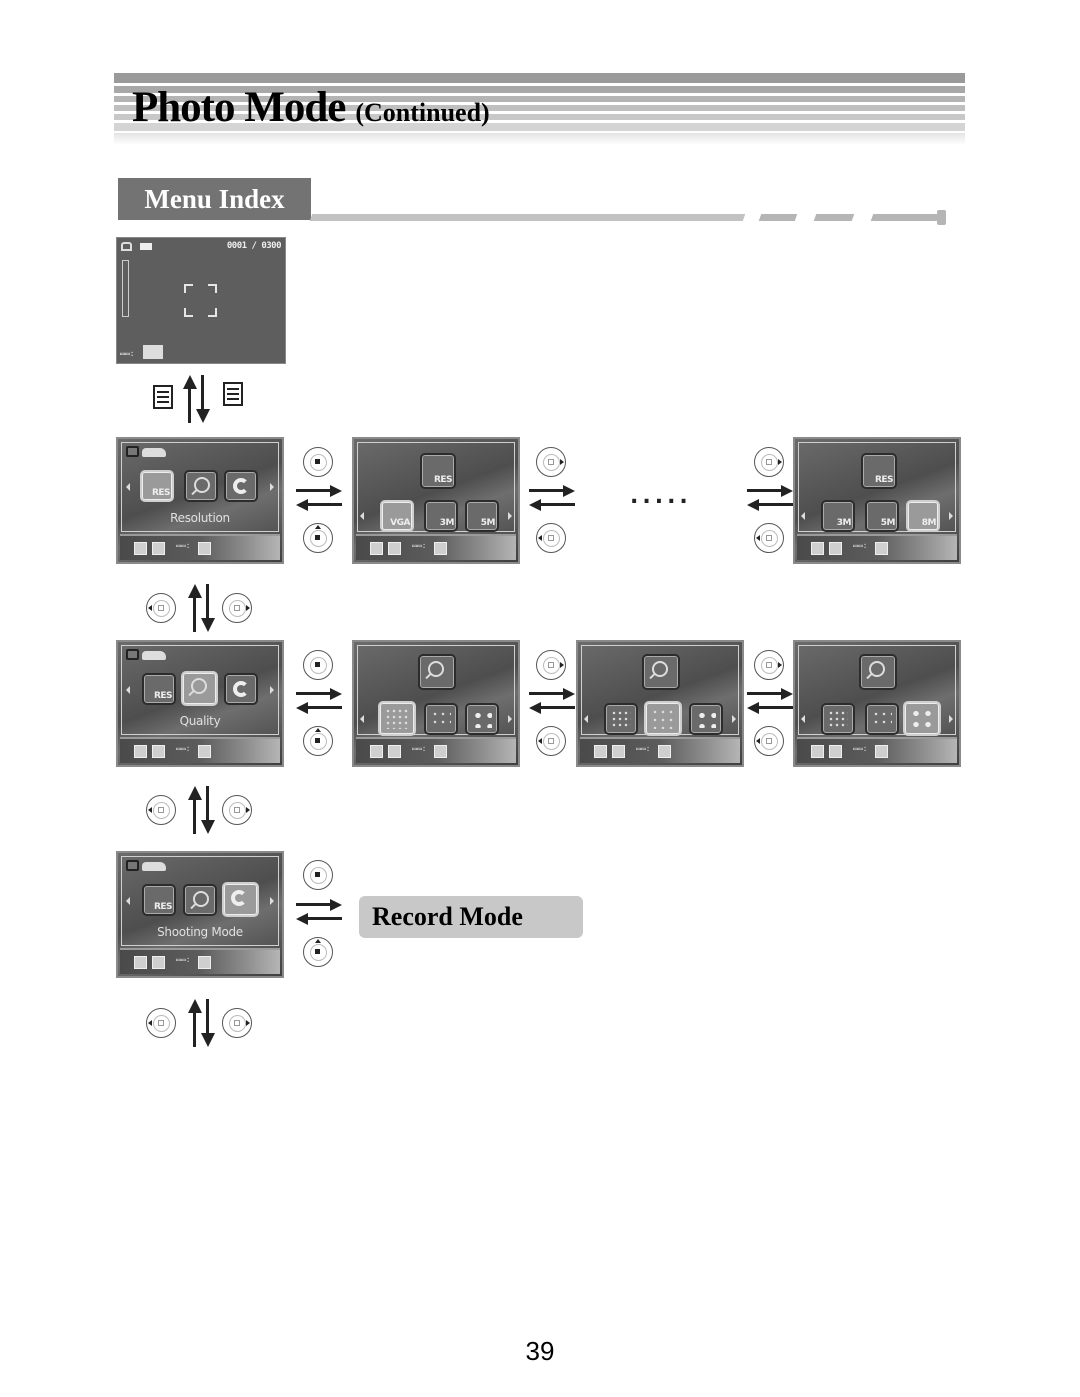  What do you see at coordinates (163, 397) in the screenshot?
I see `menu-button-icon` at bounding box center [163, 397].